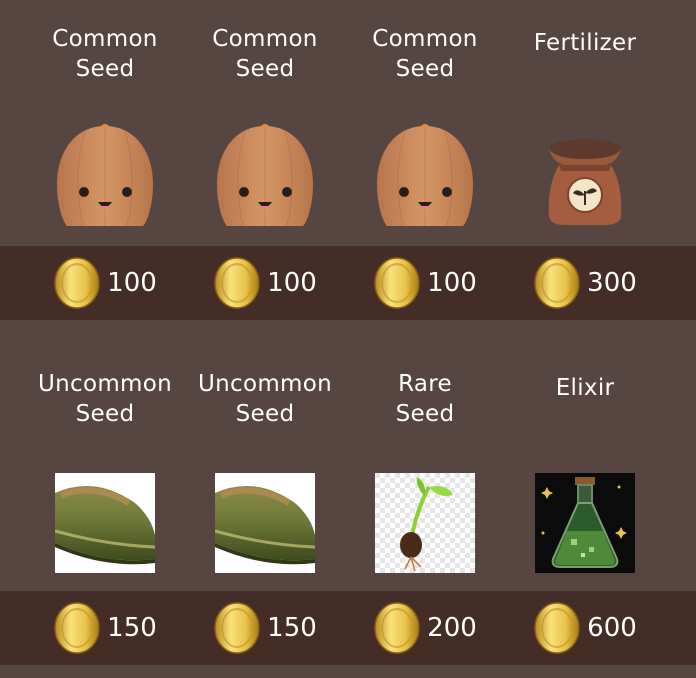  What do you see at coordinates (425, 399) in the screenshot?
I see `item-name: Rare Seed` at bounding box center [425, 399].